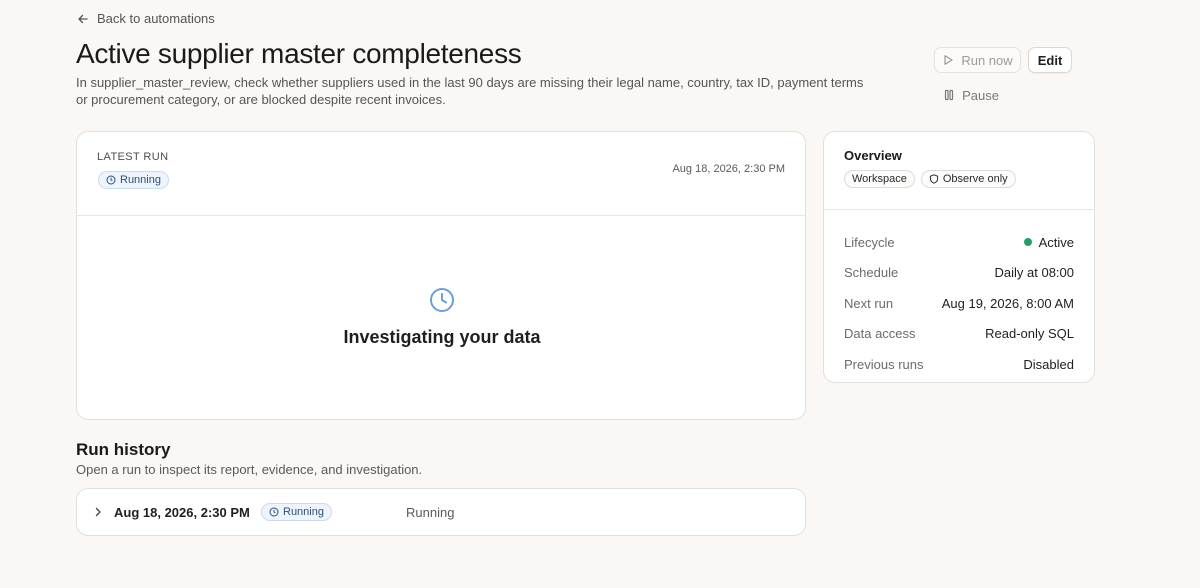 Image resolution: width=1200 pixels, height=588 pixels. What do you see at coordinates (83, 18) in the screenshot?
I see `arrow-left-icon` at bounding box center [83, 18].